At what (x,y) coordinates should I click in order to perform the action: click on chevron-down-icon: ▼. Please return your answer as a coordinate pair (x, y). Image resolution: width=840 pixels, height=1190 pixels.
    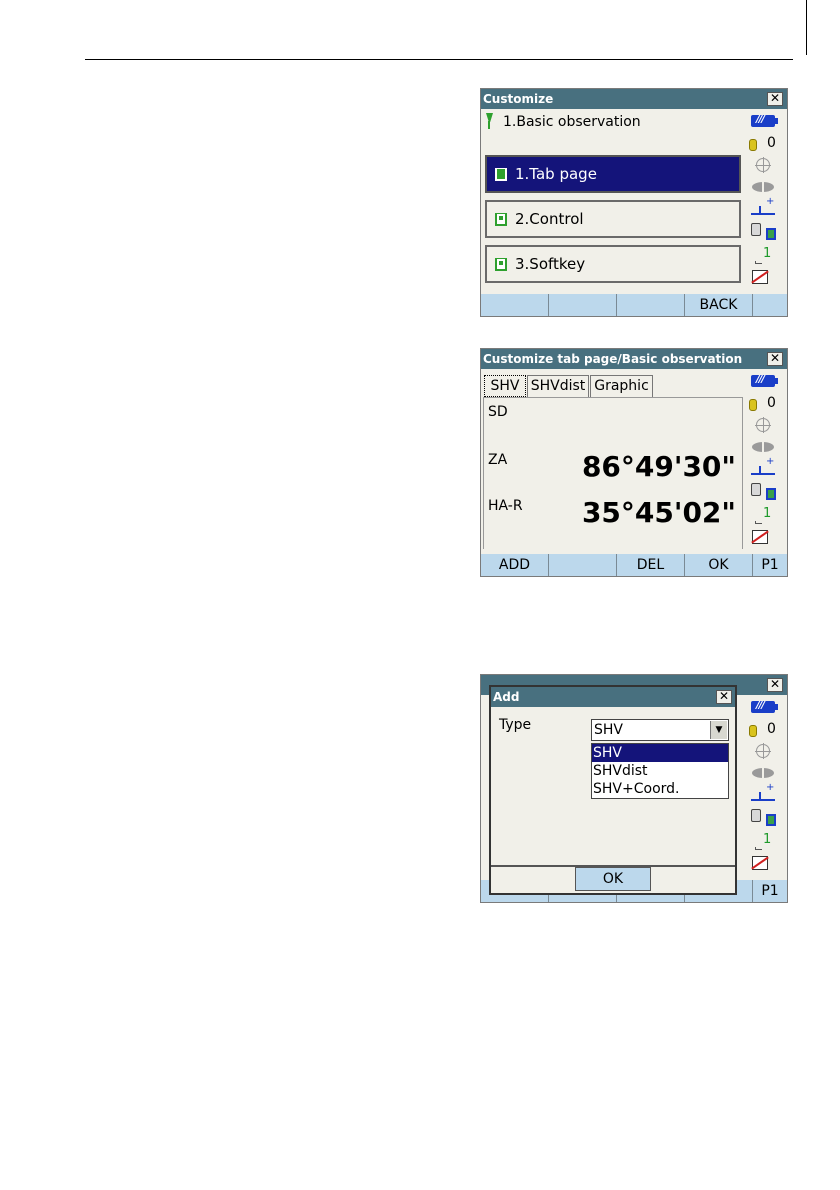
    Looking at the image, I should click on (718, 730).